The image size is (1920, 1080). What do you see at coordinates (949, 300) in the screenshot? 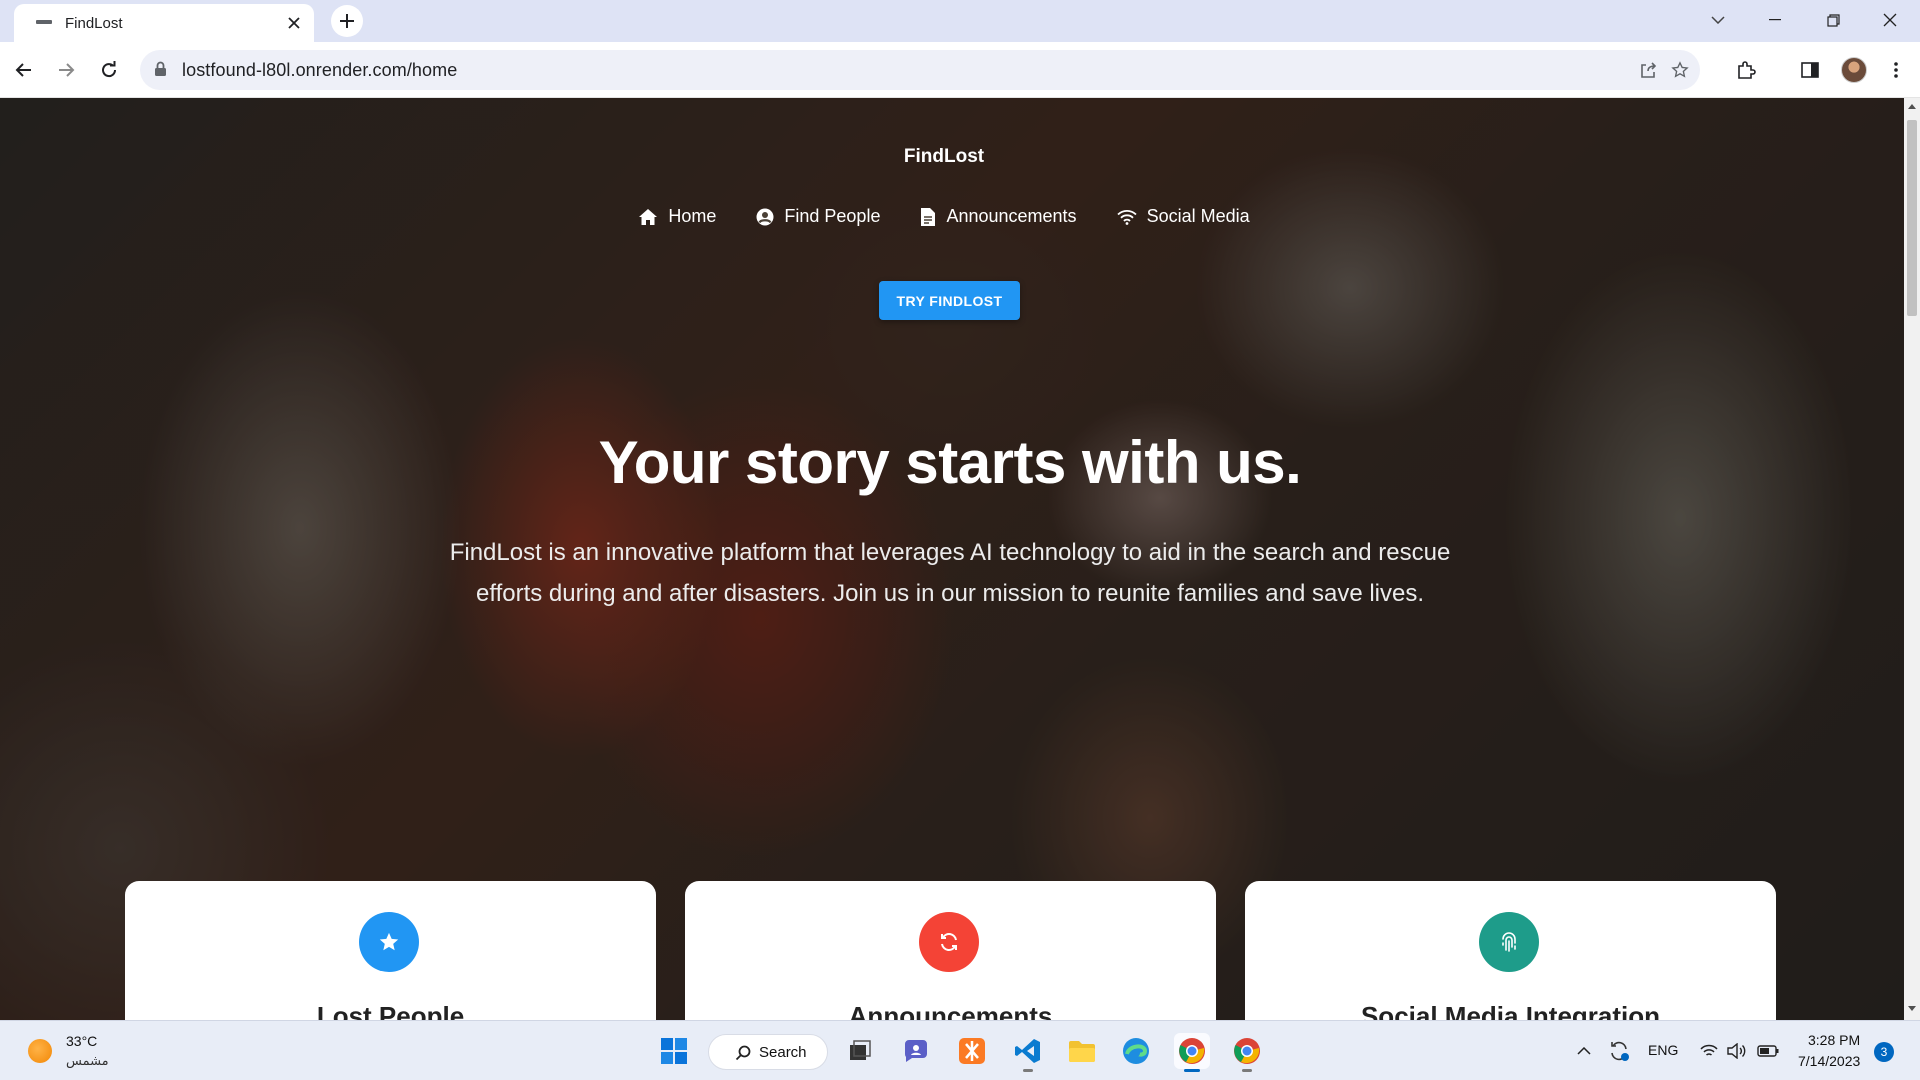
I see `try-findlost-button: TRY FINDLOST` at bounding box center [949, 300].